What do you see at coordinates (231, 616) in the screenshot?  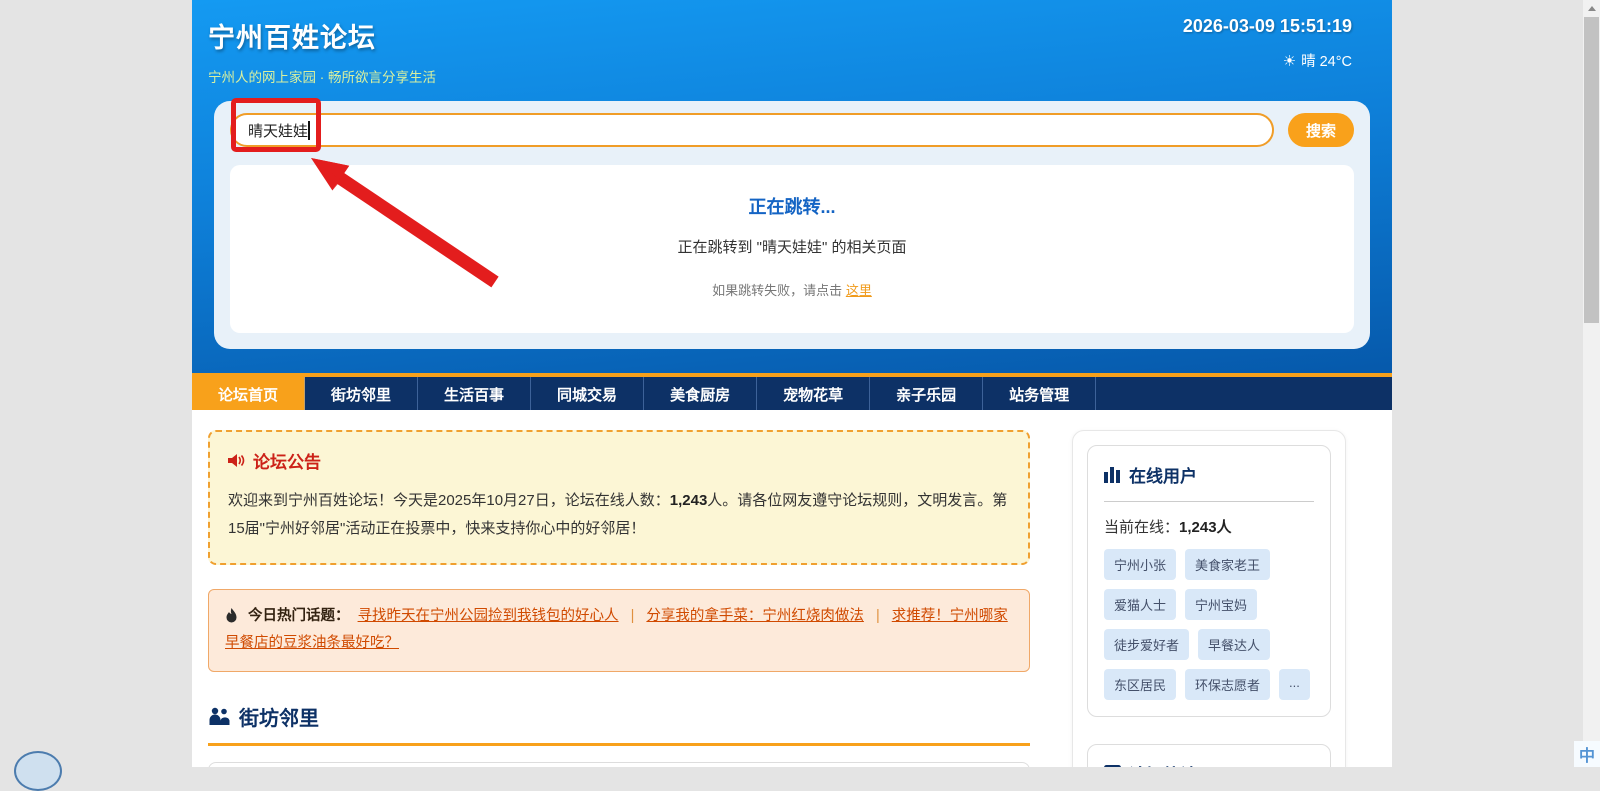 I see `flame-icon` at bounding box center [231, 616].